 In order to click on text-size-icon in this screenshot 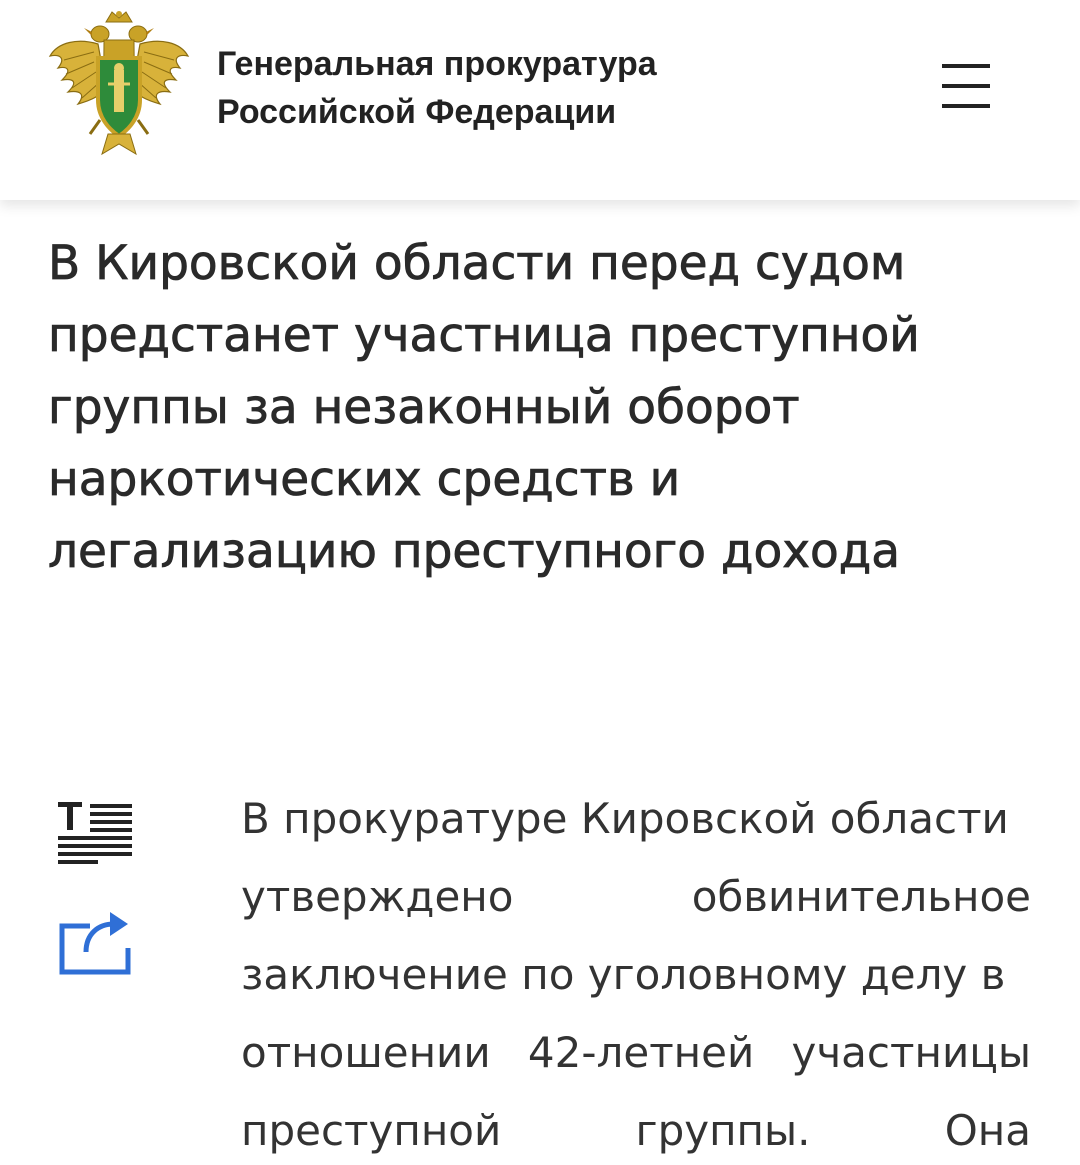, I will do `click(95, 833)`.